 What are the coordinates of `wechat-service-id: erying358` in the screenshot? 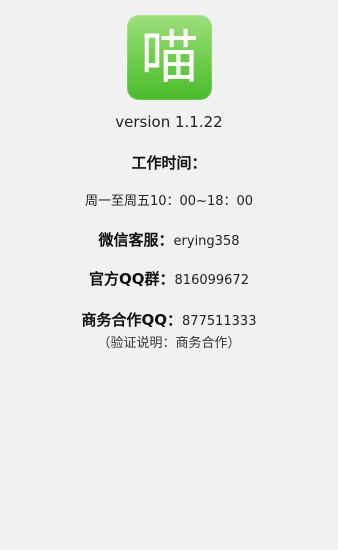 It's located at (207, 241).